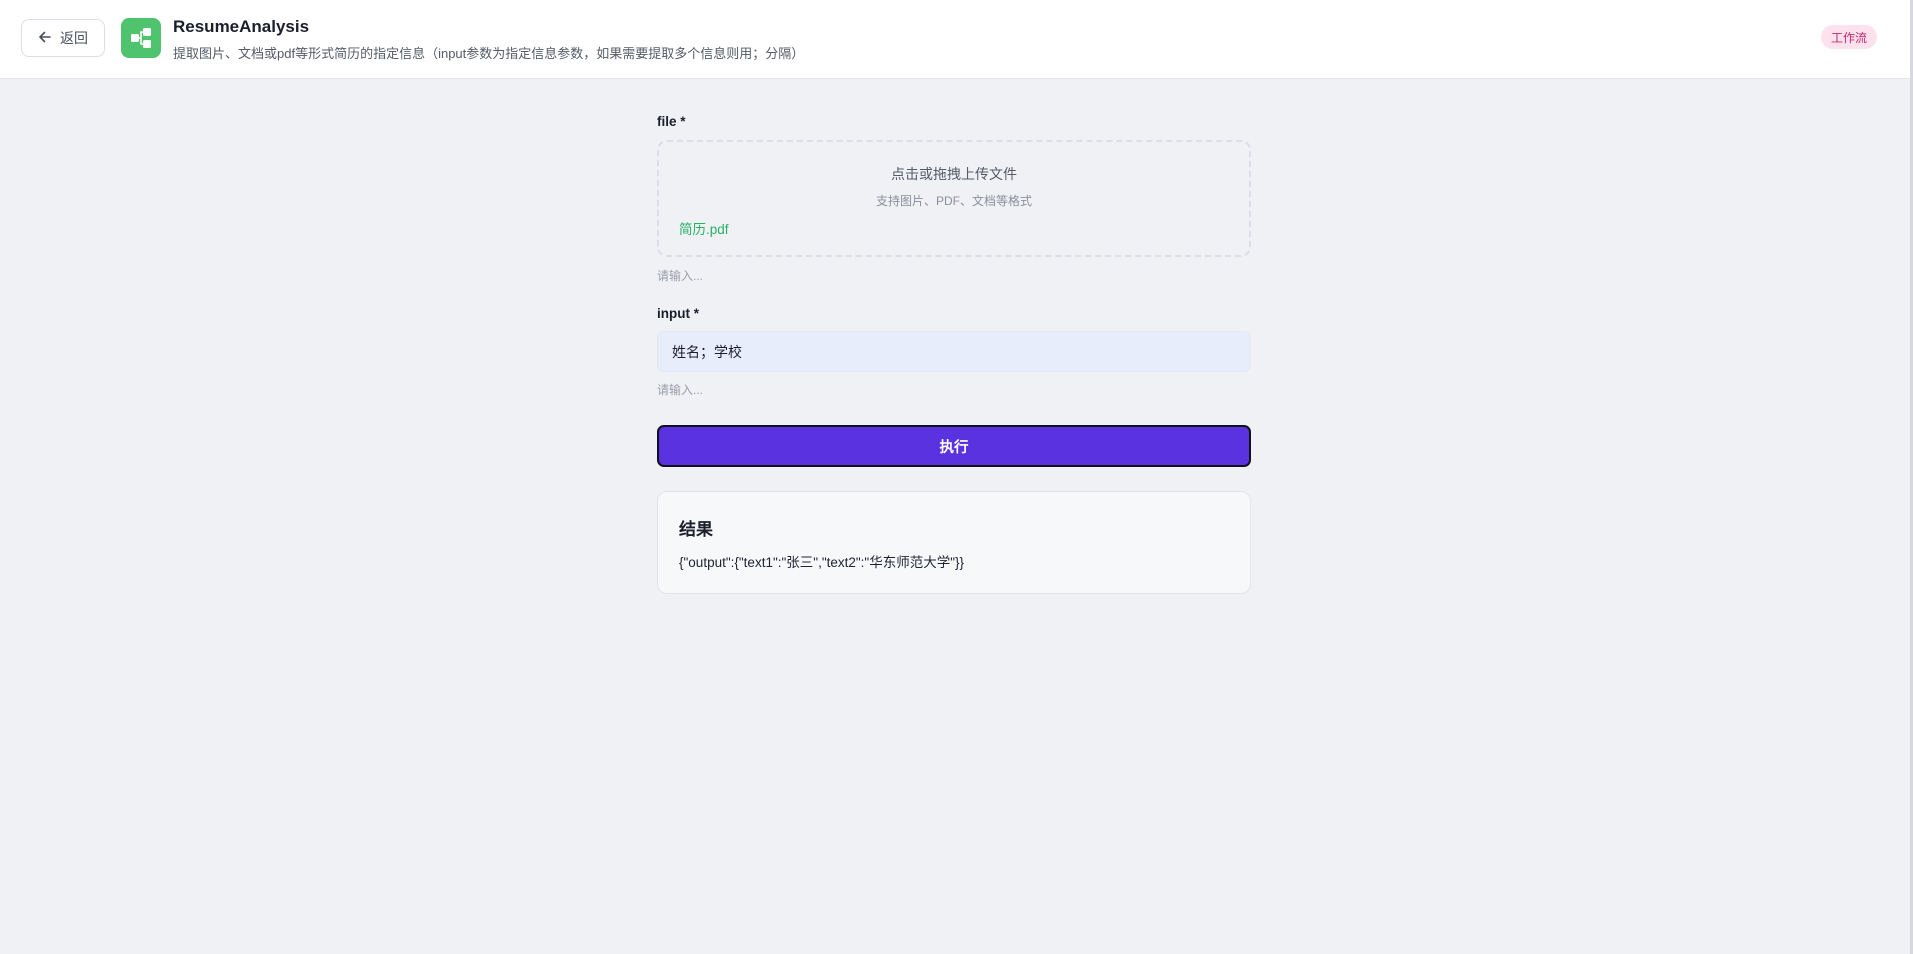 This screenshot has height=954, width=1913. What do you see at coordinates (241, 26) in the screenshot?
I see `app-title: ResumeAnalysis` at bounding box center [241, 26].